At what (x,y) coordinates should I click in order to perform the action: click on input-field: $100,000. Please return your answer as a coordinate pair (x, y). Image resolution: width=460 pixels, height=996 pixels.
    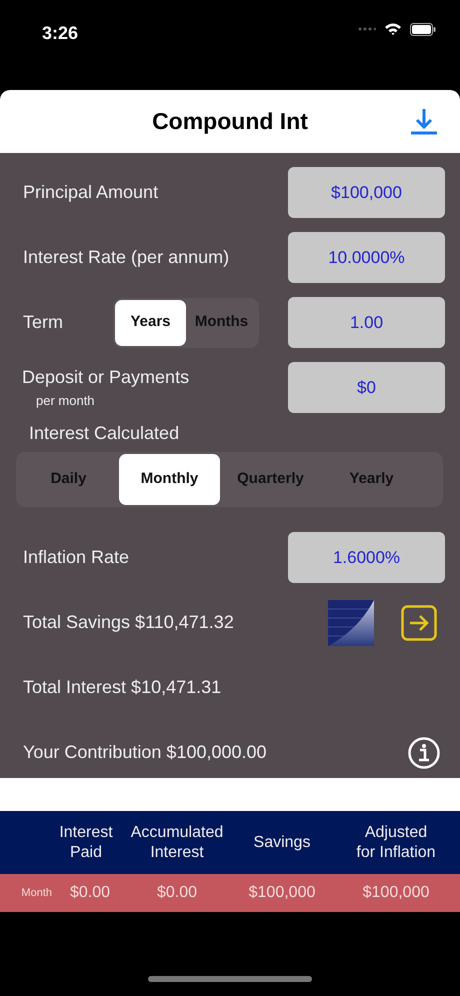
    Looking at the image, I should click on (366, 192).